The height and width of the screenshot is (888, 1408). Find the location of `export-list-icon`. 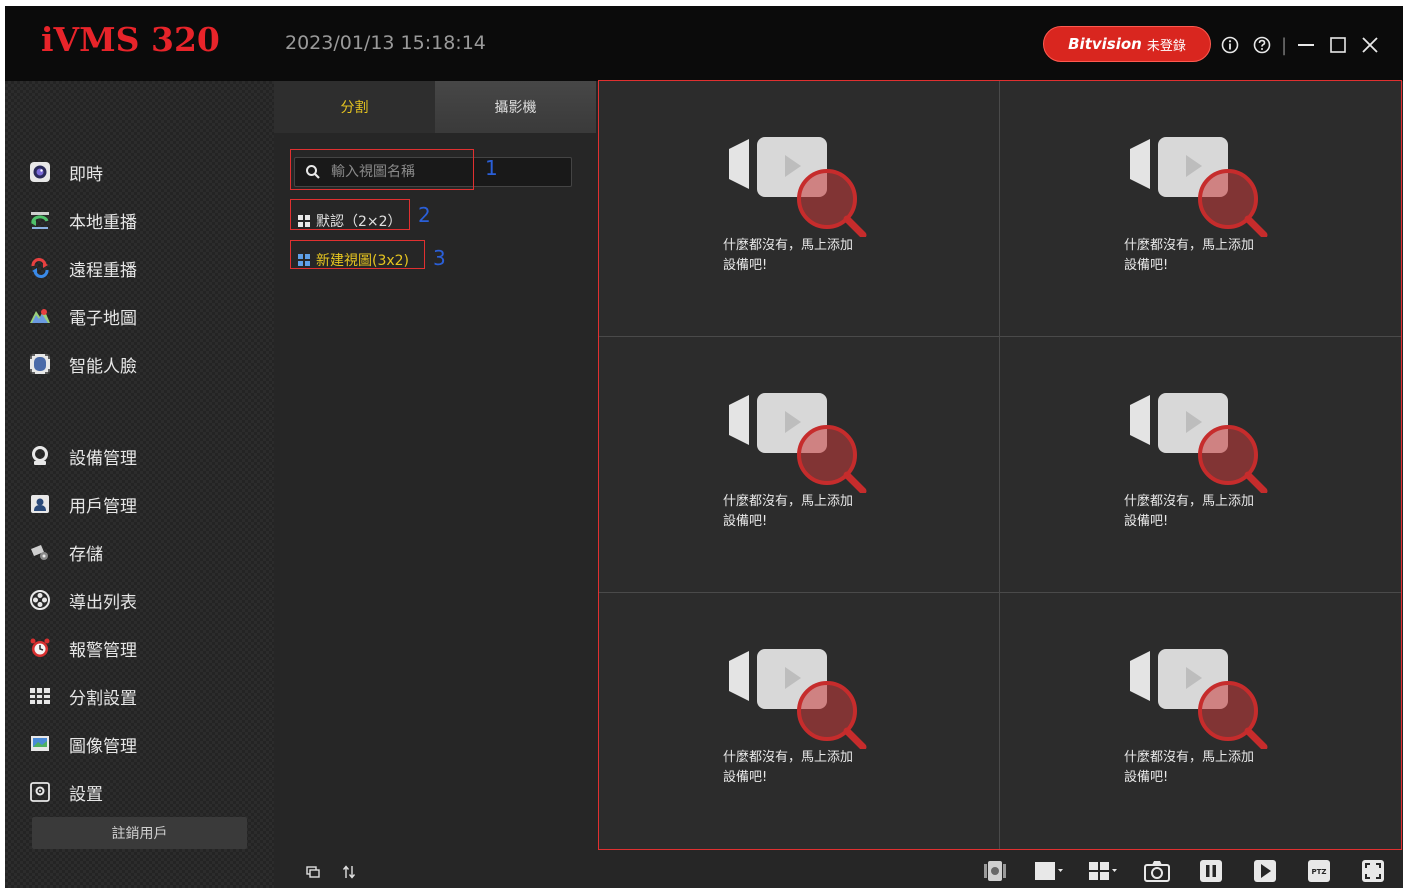

export-list-icon is located at coordinates (40, 600).